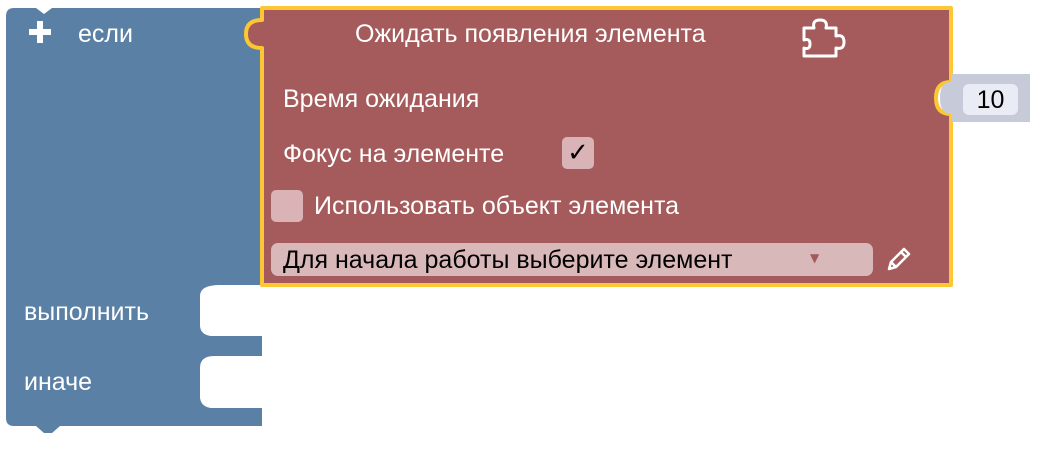  I want to click on wait-time-value: 10, so click(990, 100).